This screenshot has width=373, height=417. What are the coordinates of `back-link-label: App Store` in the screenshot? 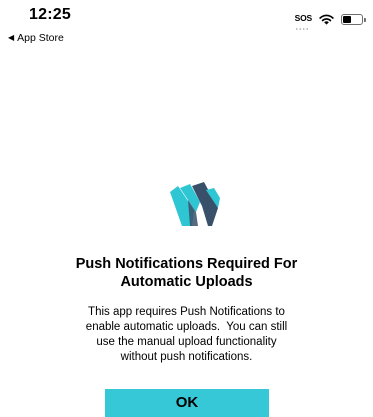 It's located at (40, 38).